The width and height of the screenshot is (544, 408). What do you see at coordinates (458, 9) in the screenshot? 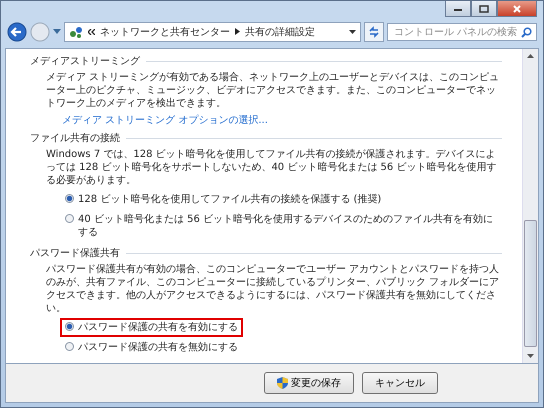
I see `minimize-button` at bounding box center [458, 9].